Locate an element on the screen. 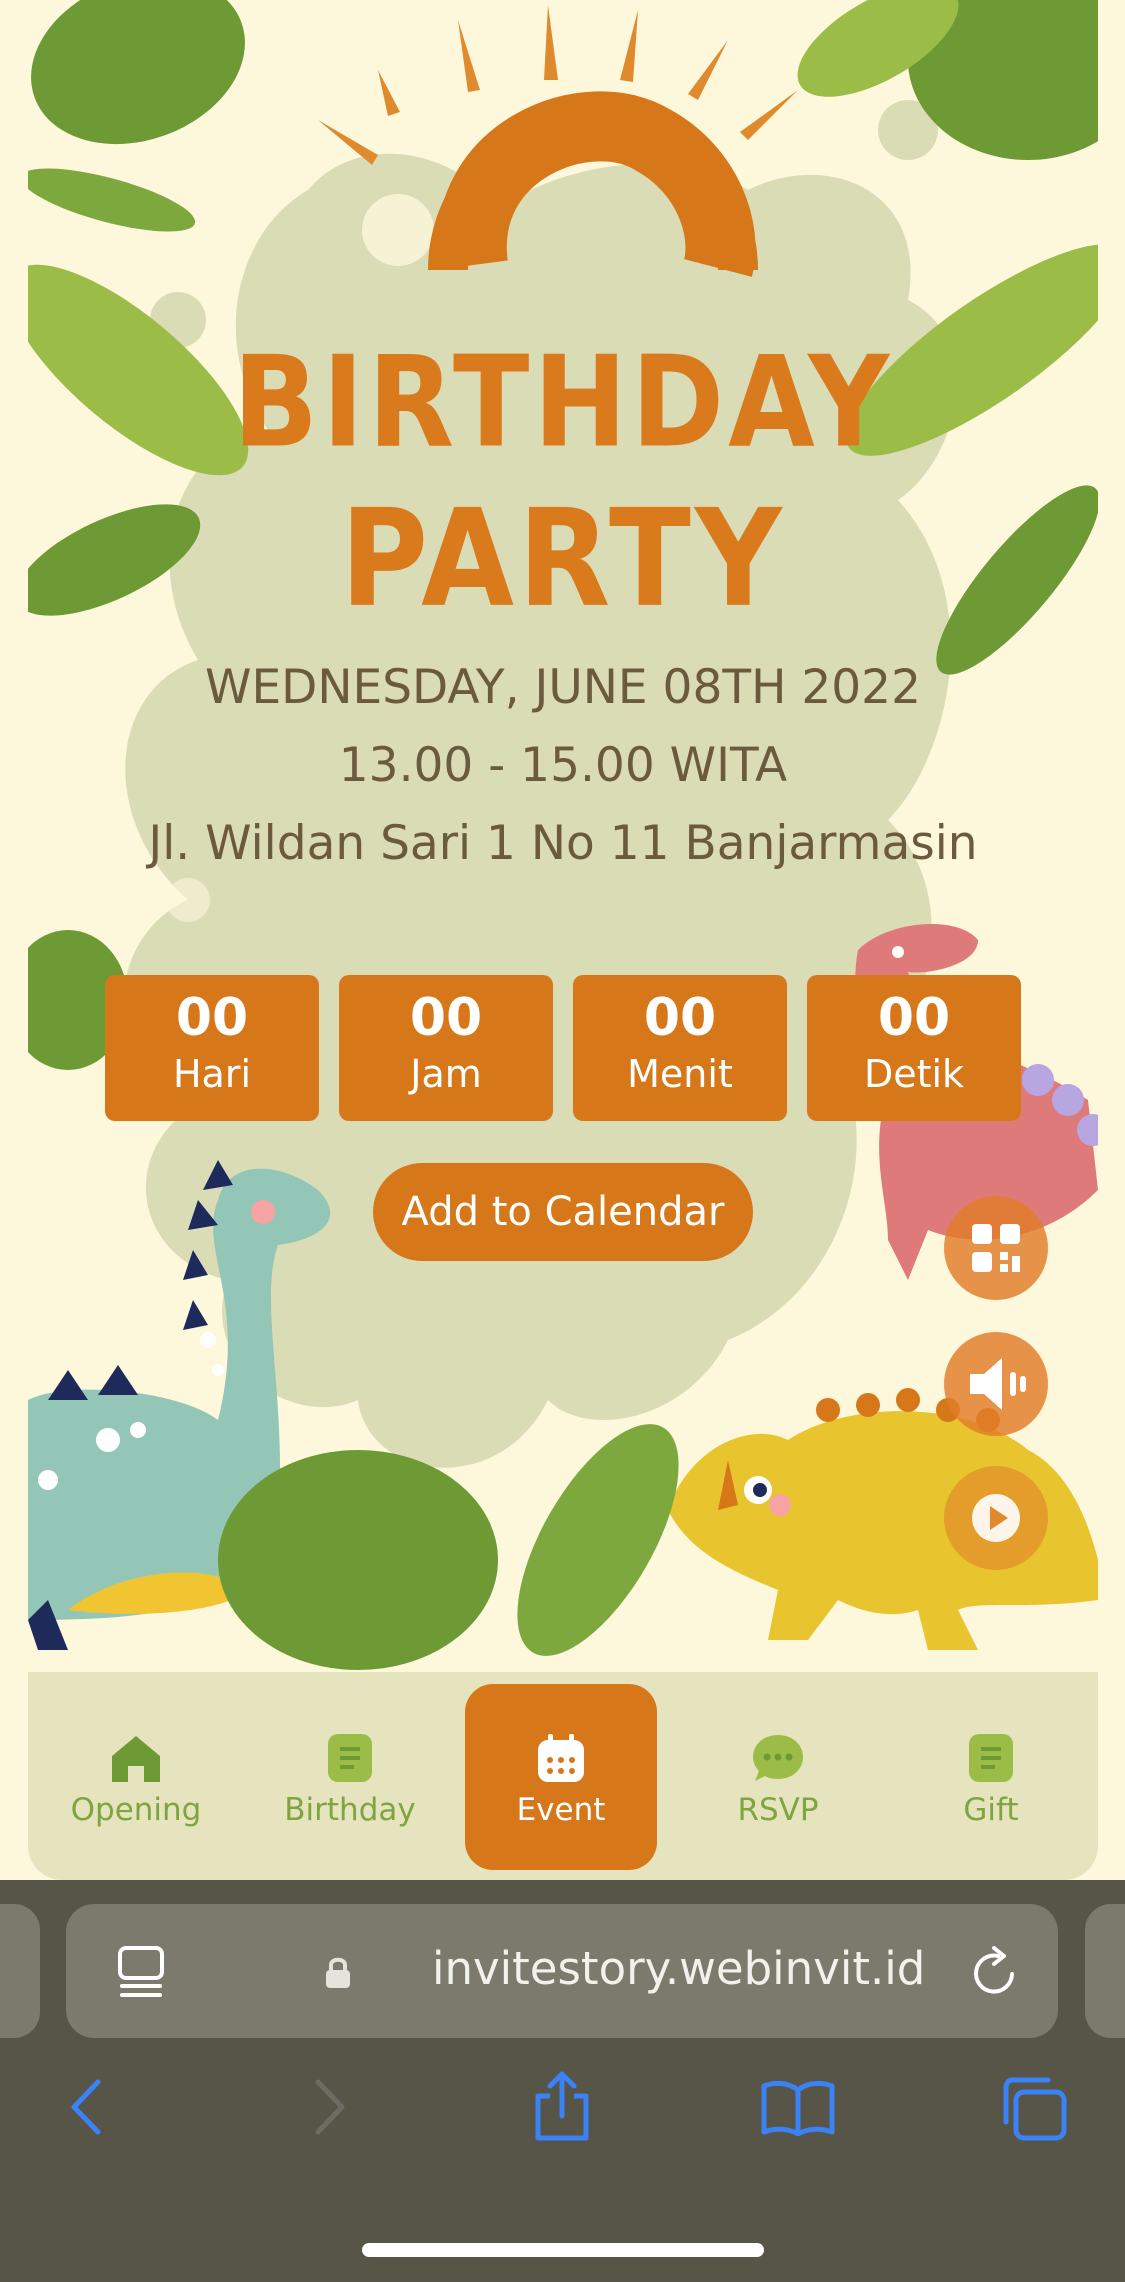  page-menu-icon is located at coordinates (141, 1972).